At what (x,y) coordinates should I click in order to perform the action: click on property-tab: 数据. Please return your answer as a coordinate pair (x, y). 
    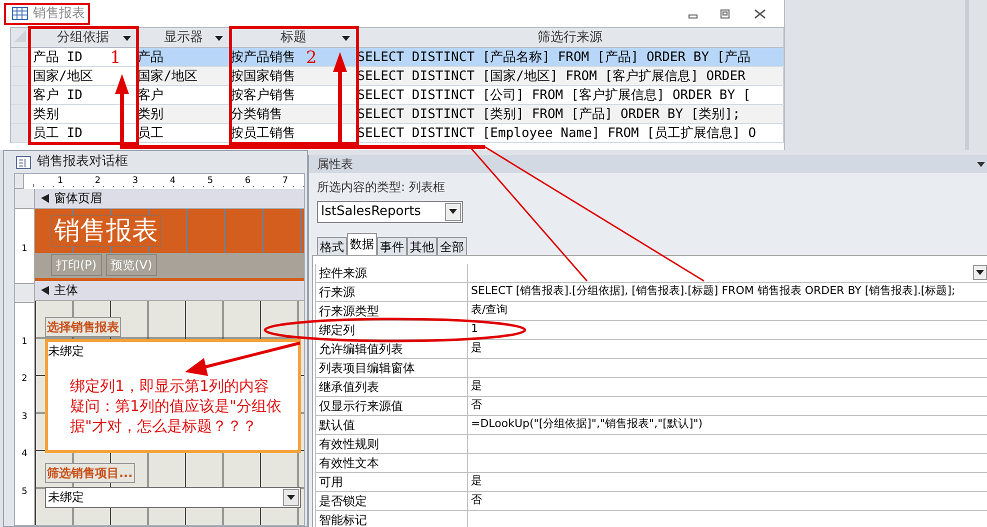
    Looking at the image, I should click on (362, 243).